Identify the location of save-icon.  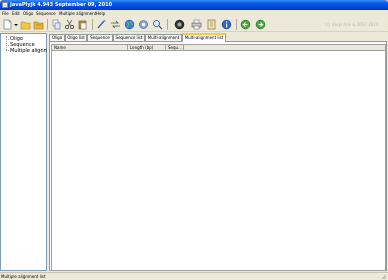
(38, 24).